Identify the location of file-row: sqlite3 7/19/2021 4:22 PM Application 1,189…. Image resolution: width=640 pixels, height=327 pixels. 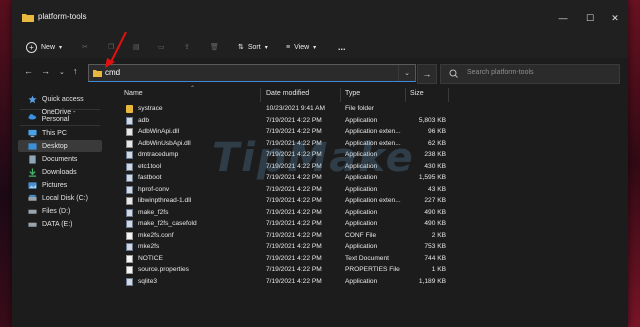
(368, 282).